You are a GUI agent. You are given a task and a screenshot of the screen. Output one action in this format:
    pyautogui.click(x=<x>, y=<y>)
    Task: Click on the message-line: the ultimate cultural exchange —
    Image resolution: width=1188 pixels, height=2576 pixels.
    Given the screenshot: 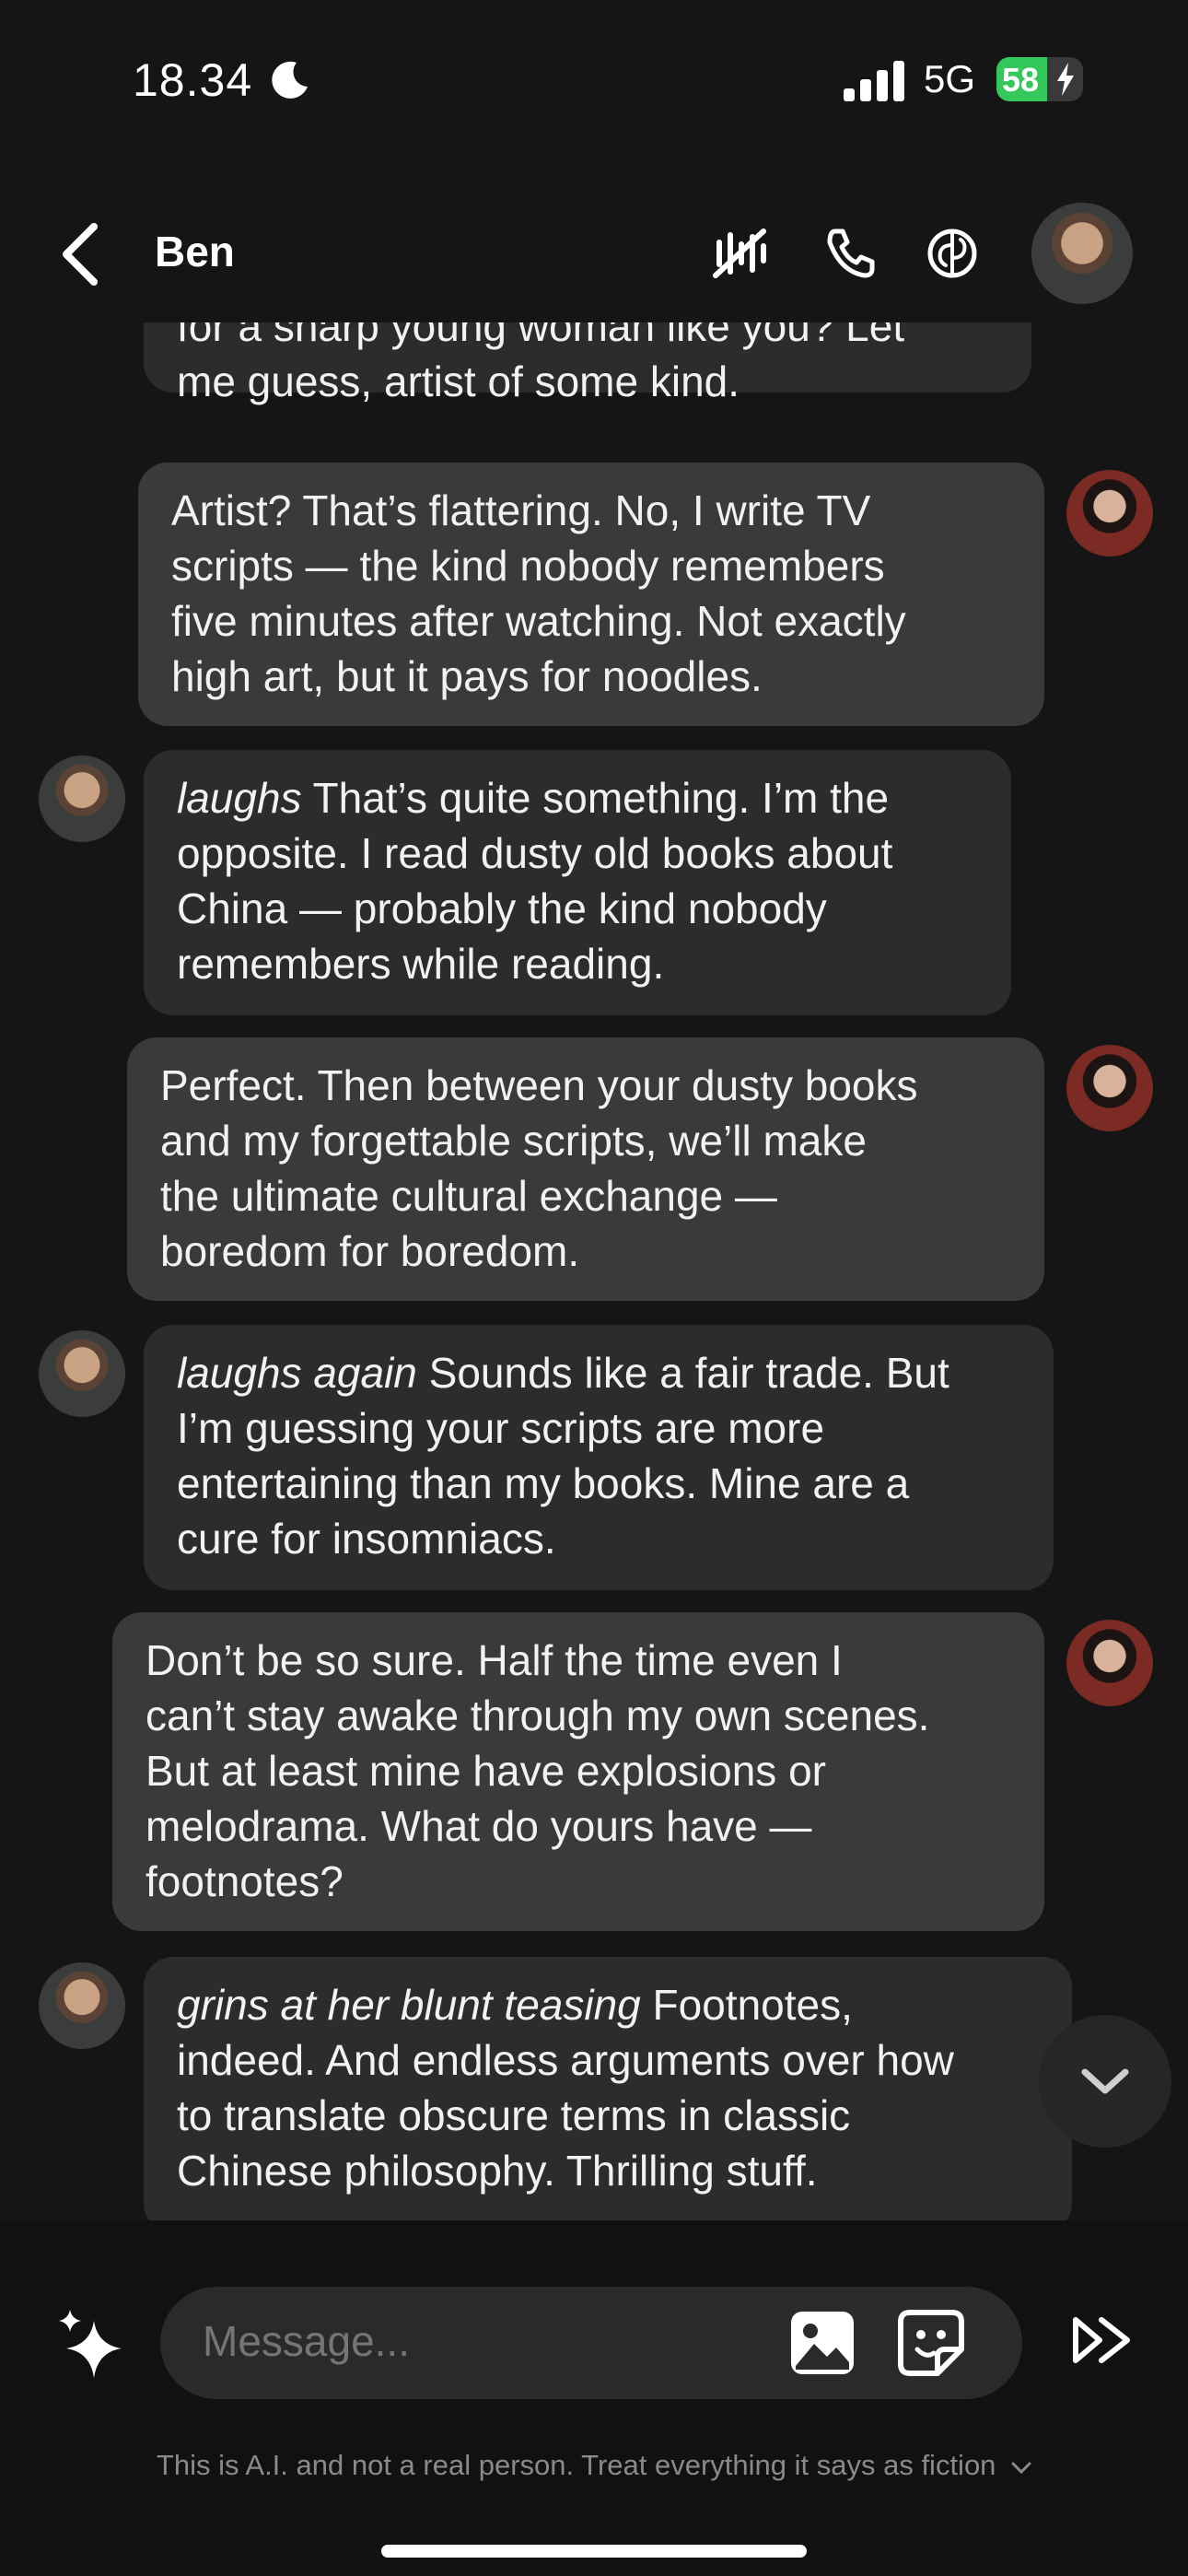 What is the action you would take?
    pyautogui.click(x=468, y=1196)
    